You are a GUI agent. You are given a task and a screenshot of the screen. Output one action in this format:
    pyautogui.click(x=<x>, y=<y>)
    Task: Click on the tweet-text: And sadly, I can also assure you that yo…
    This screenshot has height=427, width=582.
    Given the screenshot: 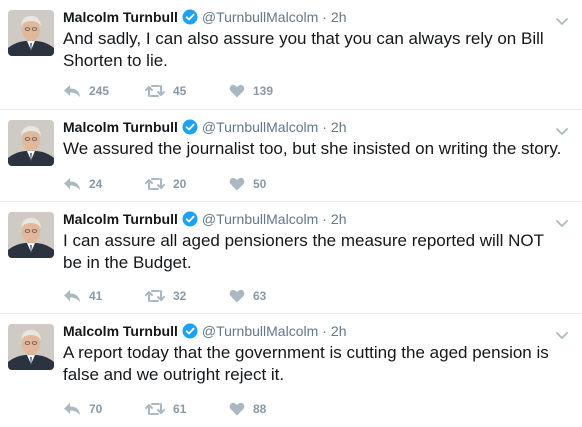 What is the action you would take?
    pyautogui.click(x=303, y=49)
    